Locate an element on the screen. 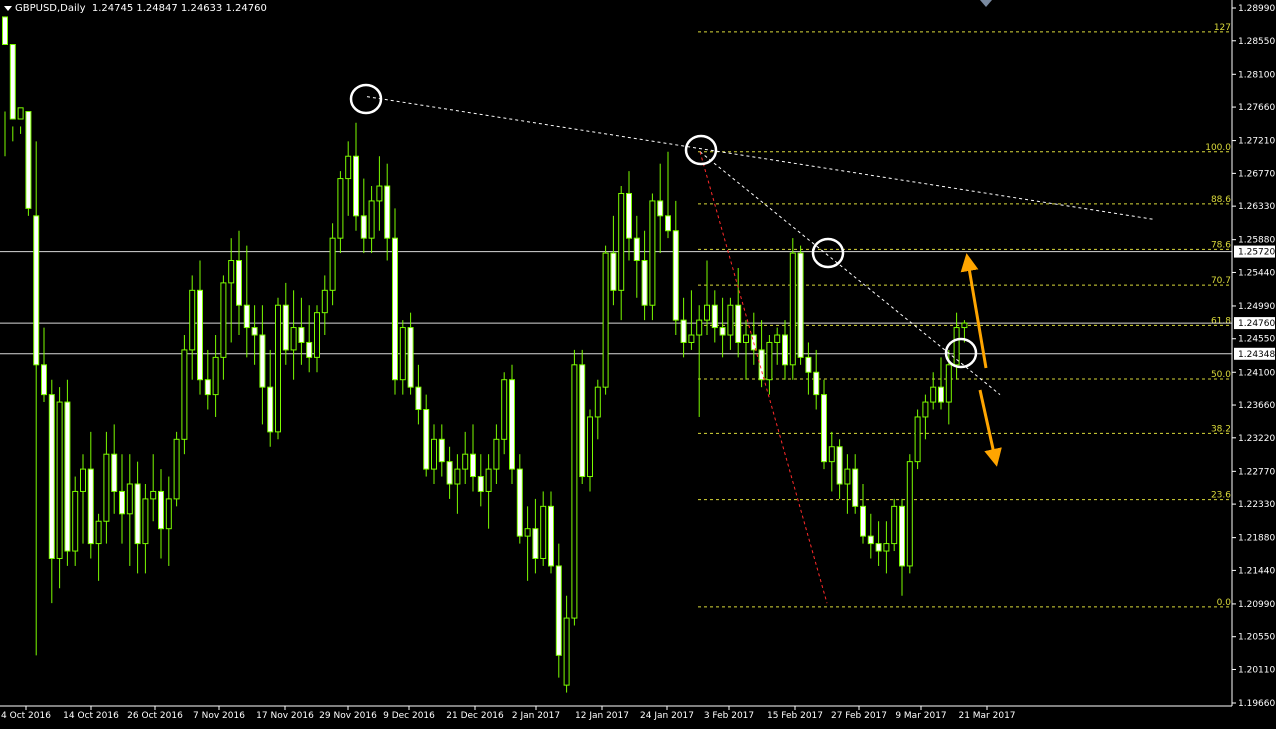 The width and height of the screenshot is (1276, 729). x-tick-label: 26 Oct 2016 is located at coordinates (155, 716).